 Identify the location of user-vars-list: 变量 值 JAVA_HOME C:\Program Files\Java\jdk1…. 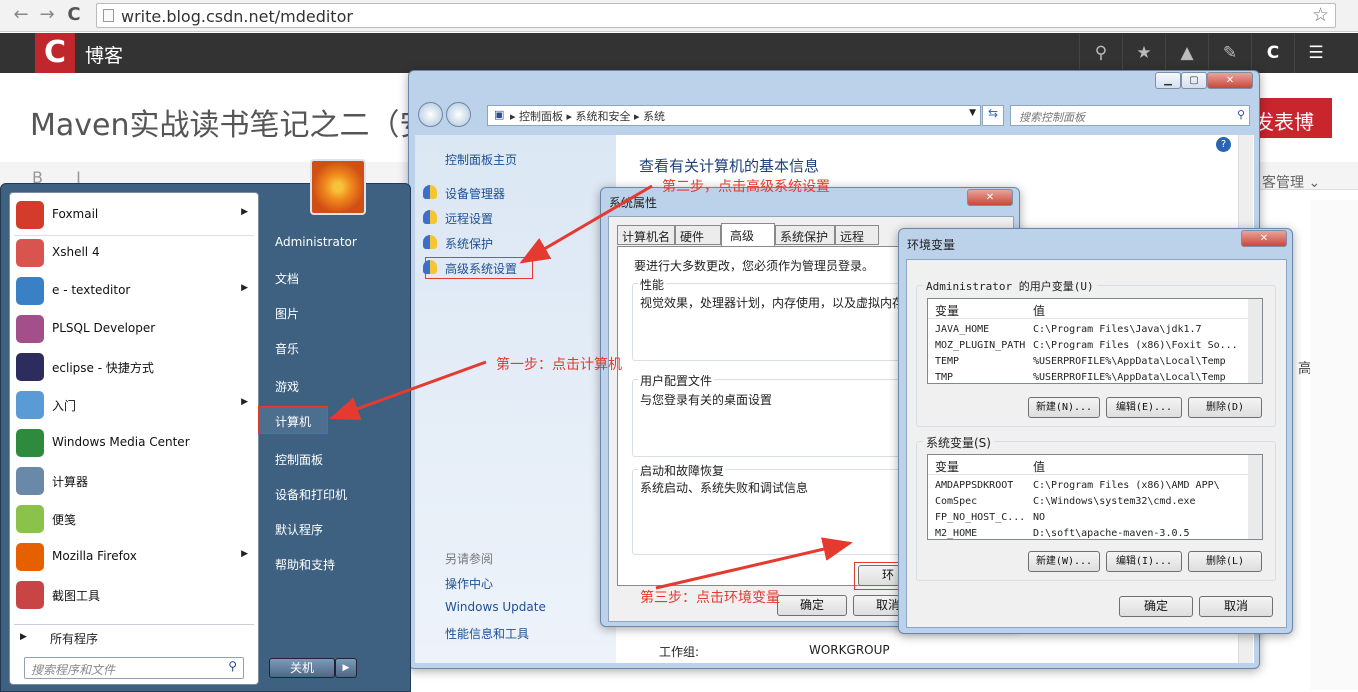
(1095, 341).